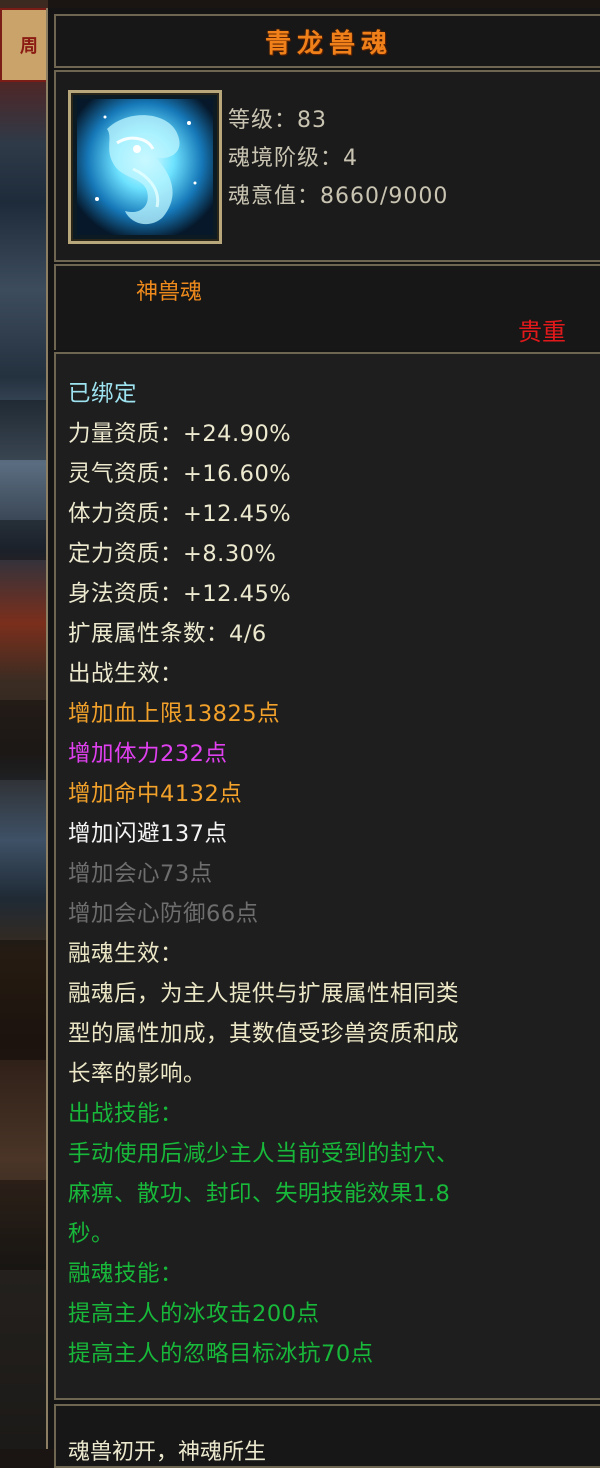 This screenshot has height=1468, width=600. I want to click on attribute-line: 扩展属性条数：4/6, so click(329, 634).